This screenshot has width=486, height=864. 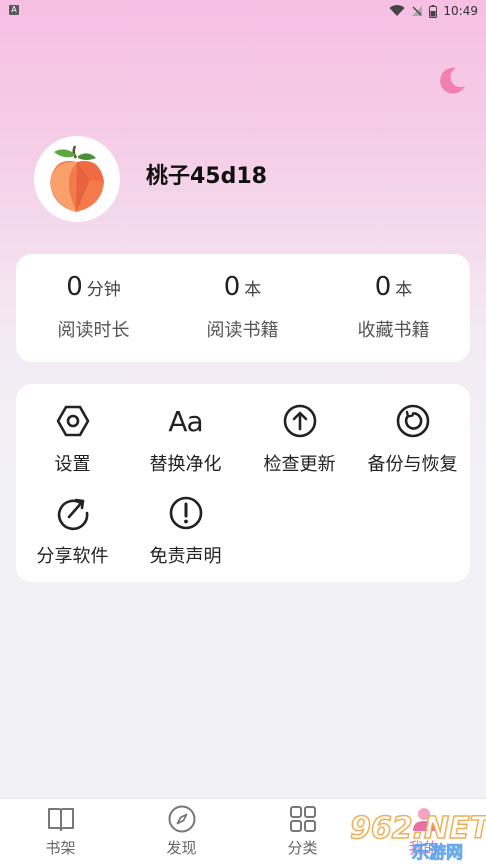 I want to click on action-label: 免责声明, so click(x=185, y=556).